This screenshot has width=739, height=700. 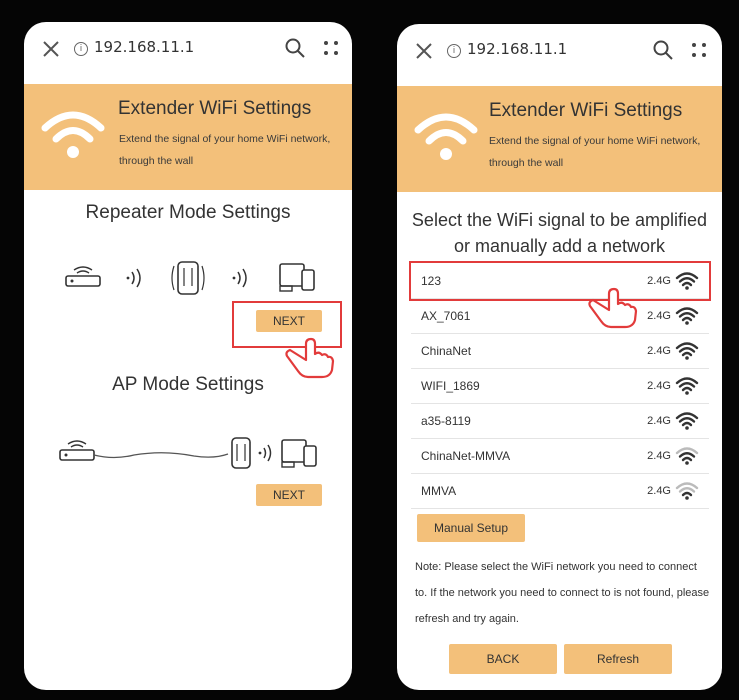 What do you see at coordinates (446, 421) in the screenshot?
I see `network-ssid: a35-8119` at bounding box center [446, 421].